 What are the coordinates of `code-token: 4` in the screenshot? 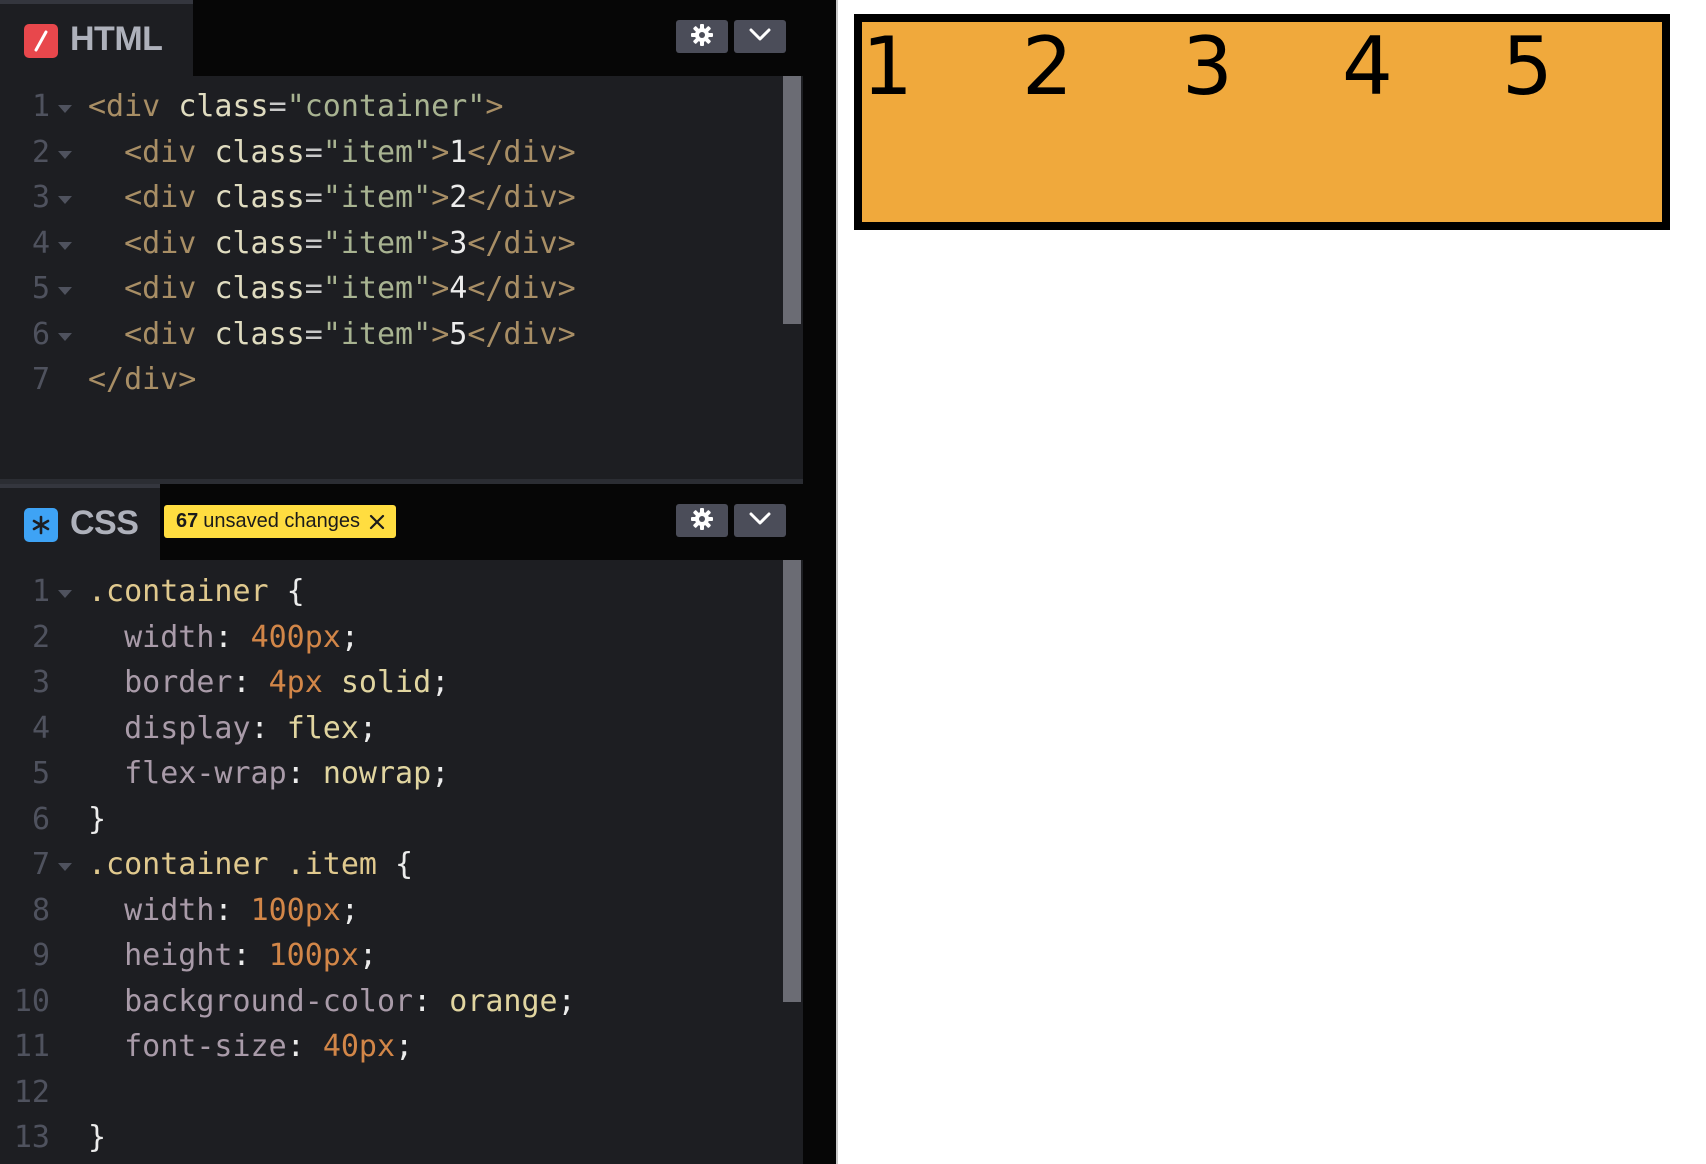 It's located at (458, 288).